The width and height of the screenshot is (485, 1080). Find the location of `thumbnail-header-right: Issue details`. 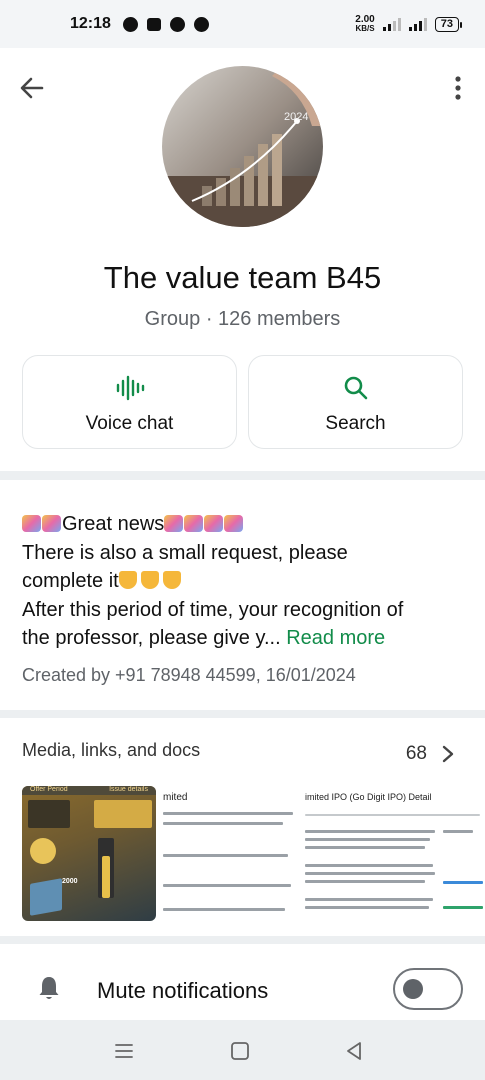

thumbnail-header-right: Issue details is located at coordinates (128, 789).